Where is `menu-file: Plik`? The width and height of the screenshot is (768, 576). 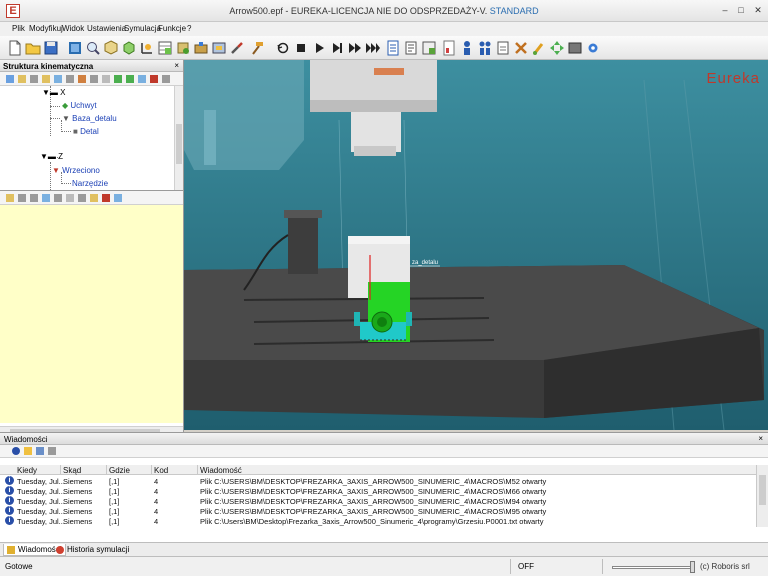 menu-file: Plik is located at coordinates (18, 28).